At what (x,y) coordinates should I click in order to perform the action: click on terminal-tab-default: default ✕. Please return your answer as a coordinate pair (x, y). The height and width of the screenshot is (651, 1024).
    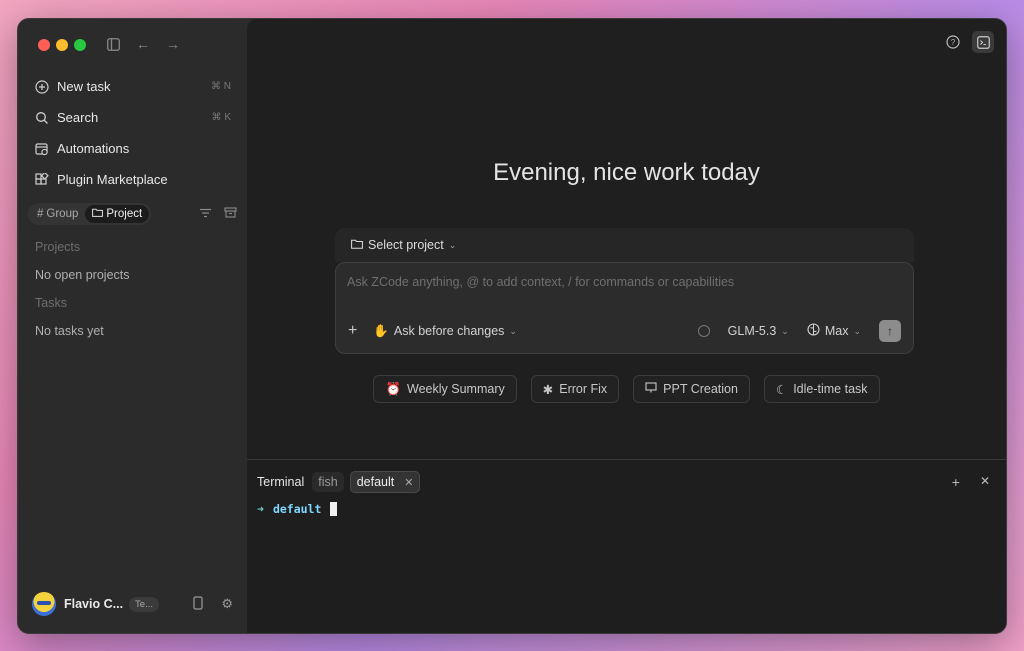
    Looking at the image, I should click on (385, 482).